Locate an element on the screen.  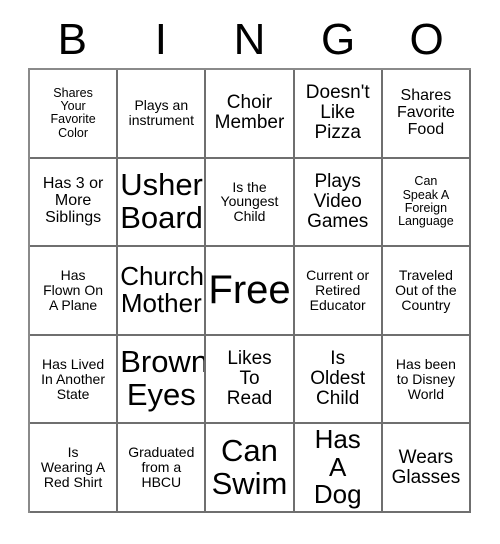
bingo-cell-r5c1: Is Wearing A Red Shirt is located at coordinates (74, 468).